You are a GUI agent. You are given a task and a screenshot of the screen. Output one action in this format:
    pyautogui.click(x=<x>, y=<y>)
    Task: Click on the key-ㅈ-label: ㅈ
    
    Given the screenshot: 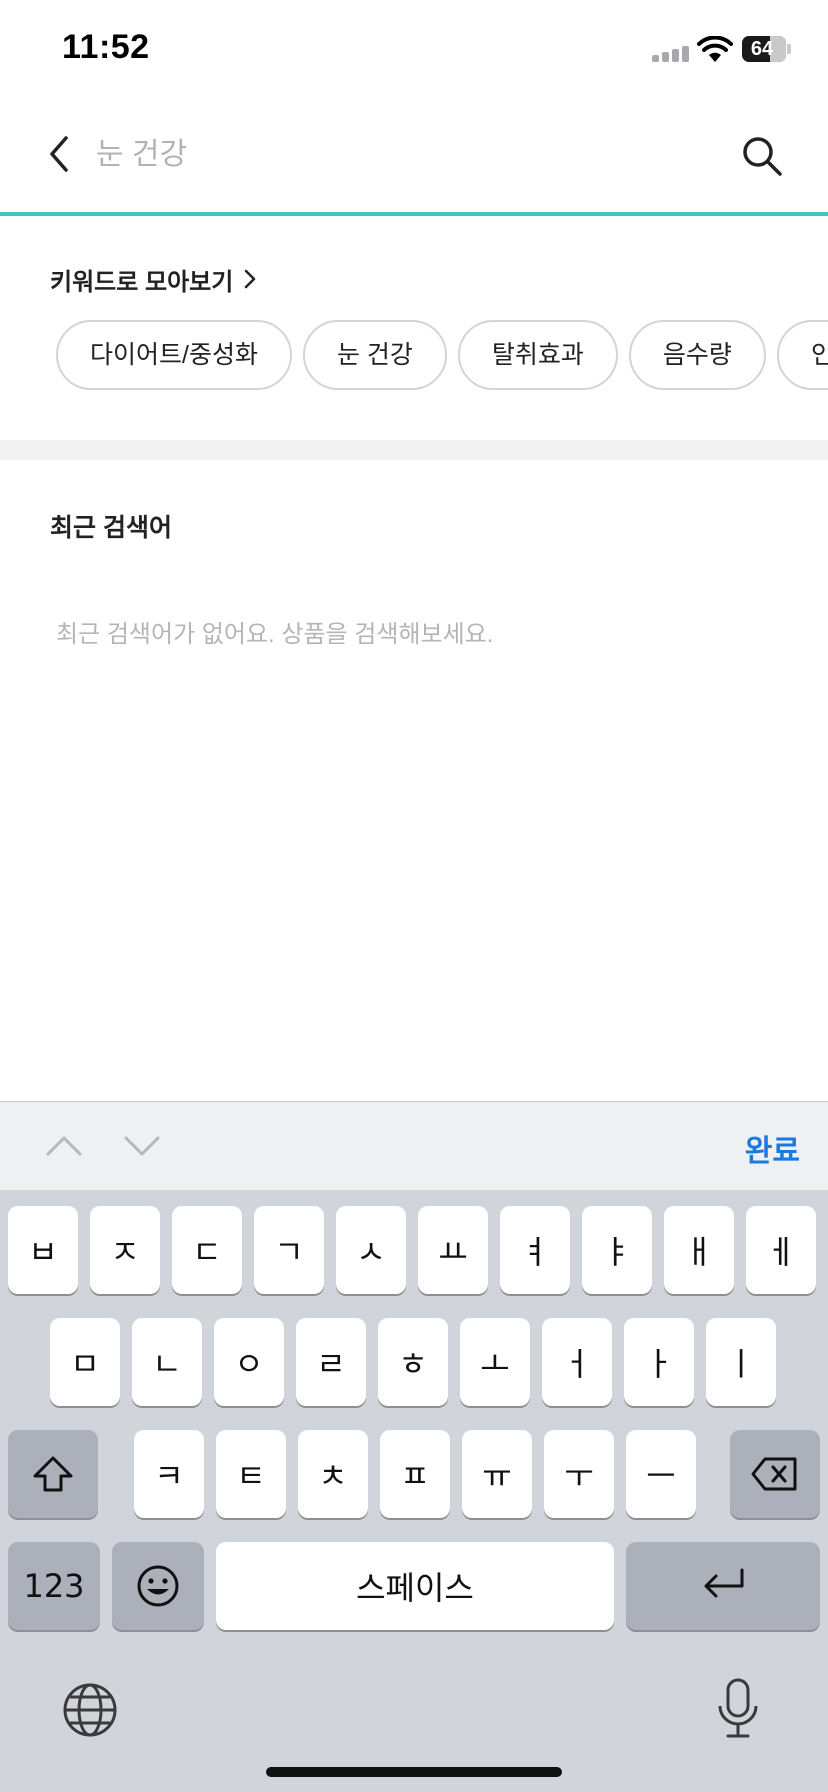 What is the action you would take?
    pyautogui.click(x=125, y=1252)
    